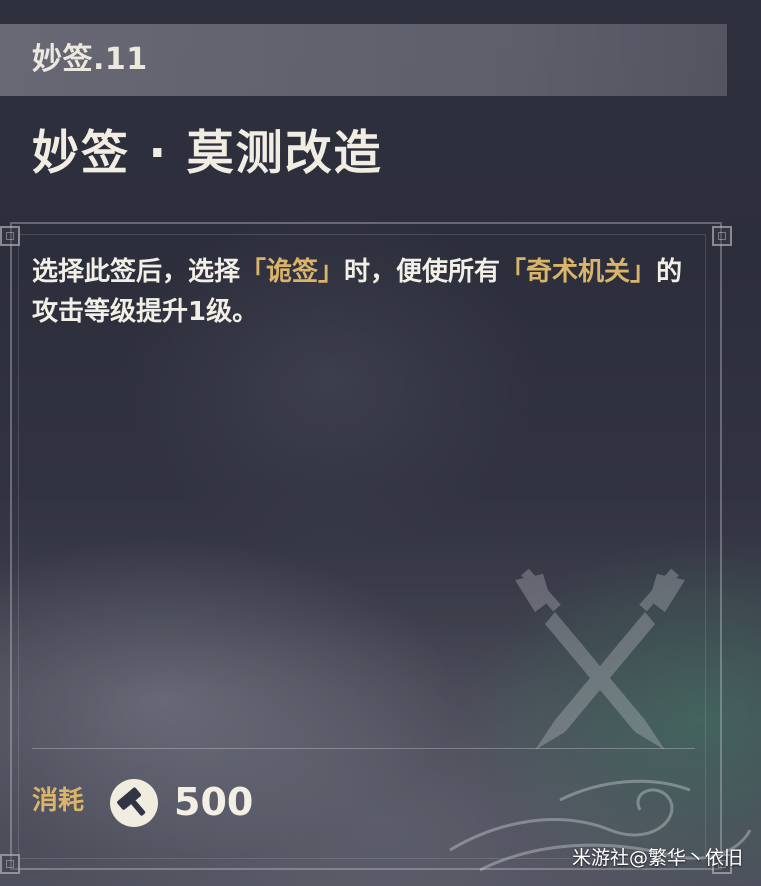 The width and height of the screenshot is (761, 886). Describe the element at coordinates (292, 272) in the screenshot. I see `keyword-trick-sign: 「诡签」` at that location.